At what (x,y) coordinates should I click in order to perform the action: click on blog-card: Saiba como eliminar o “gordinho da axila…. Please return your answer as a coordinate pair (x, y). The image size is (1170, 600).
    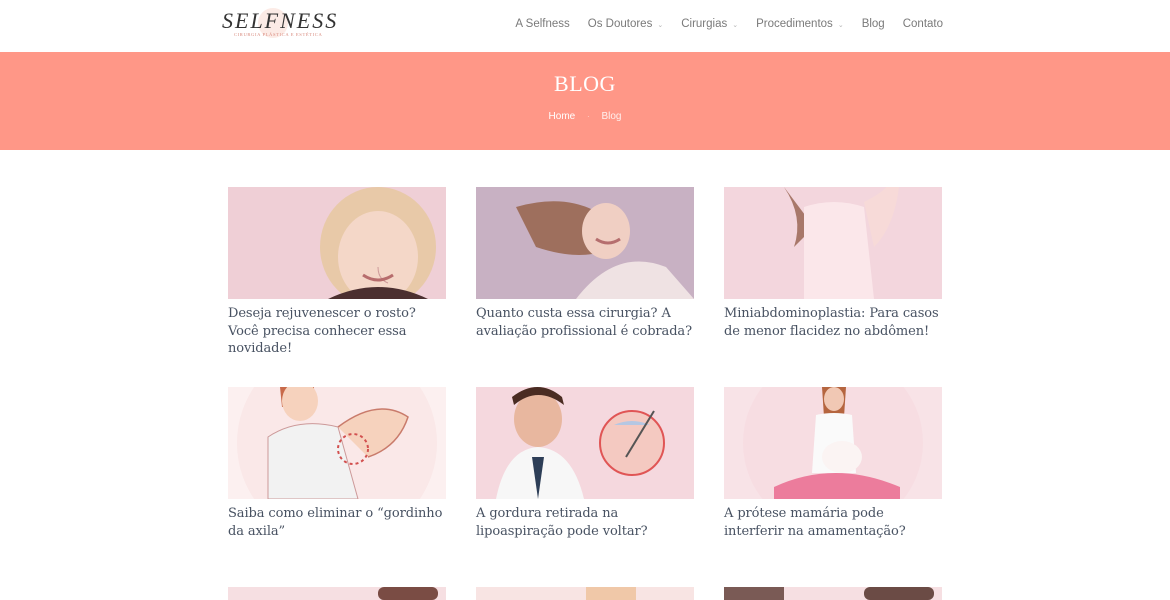
    Looking at the image, I should click on (337, 463).